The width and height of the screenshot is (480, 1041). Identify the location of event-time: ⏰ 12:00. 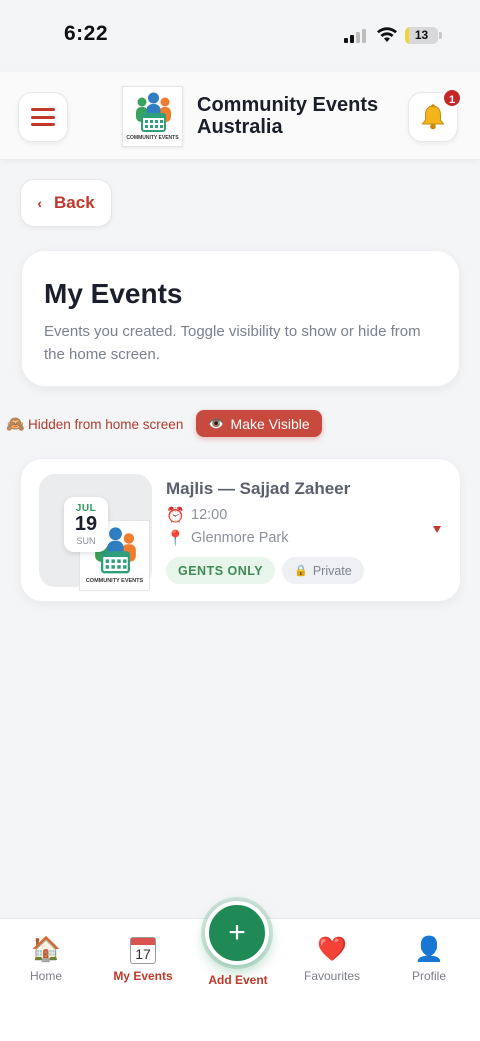
(196, 515).